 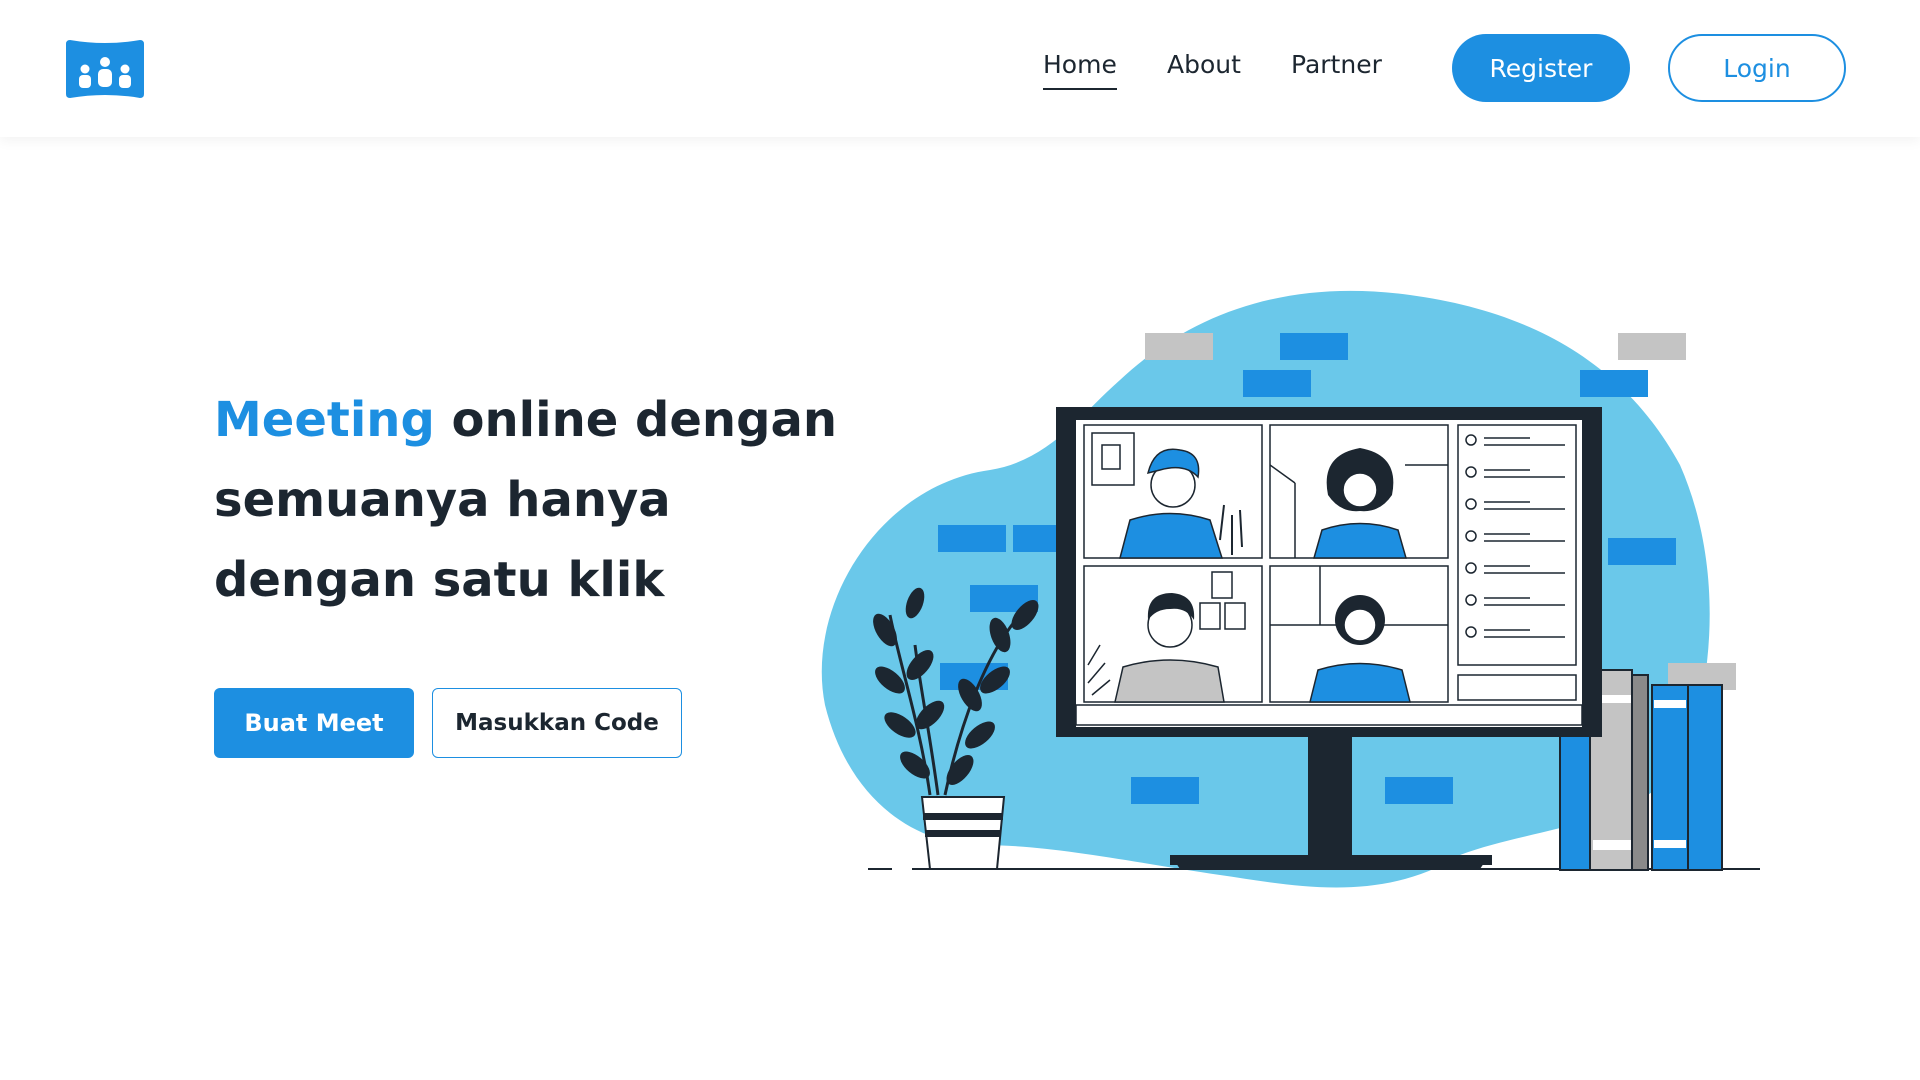 What do you see at coordinates (636, 420) in the screenshot?
I see `hero-title-line1-rest: online dengan` at bounding box center [636, 420].